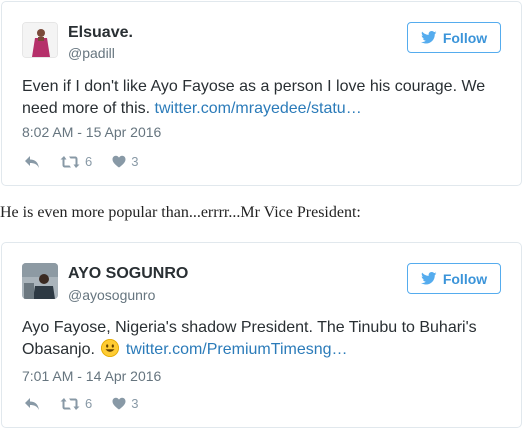 The width and height of the screenshot is (525, 436). What do you see at coordinates (110, 348) in the screenshot?
I see `smiley-emoji-icon` at bounding box center [110, 348].